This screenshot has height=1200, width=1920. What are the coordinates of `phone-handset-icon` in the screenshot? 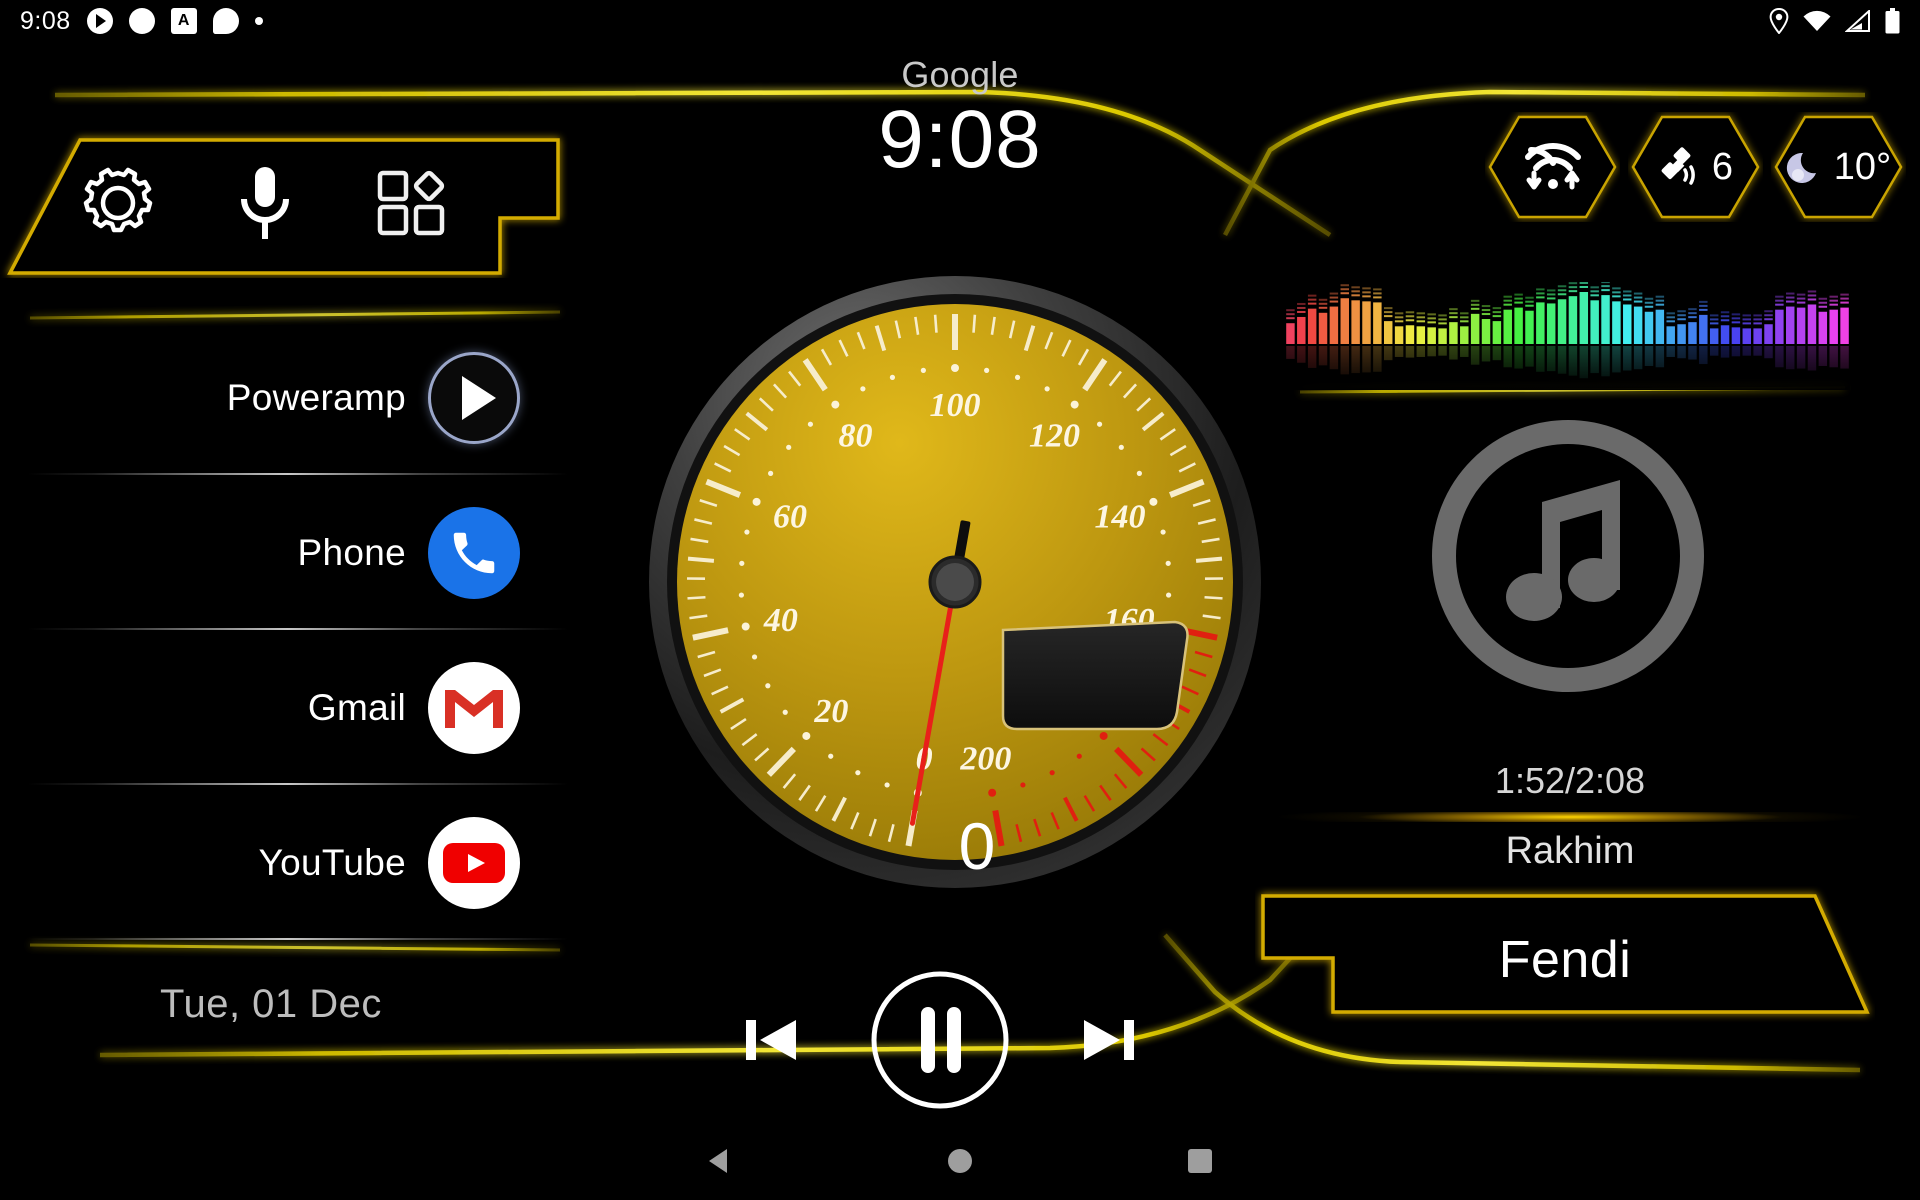 It's located at (474, 552).